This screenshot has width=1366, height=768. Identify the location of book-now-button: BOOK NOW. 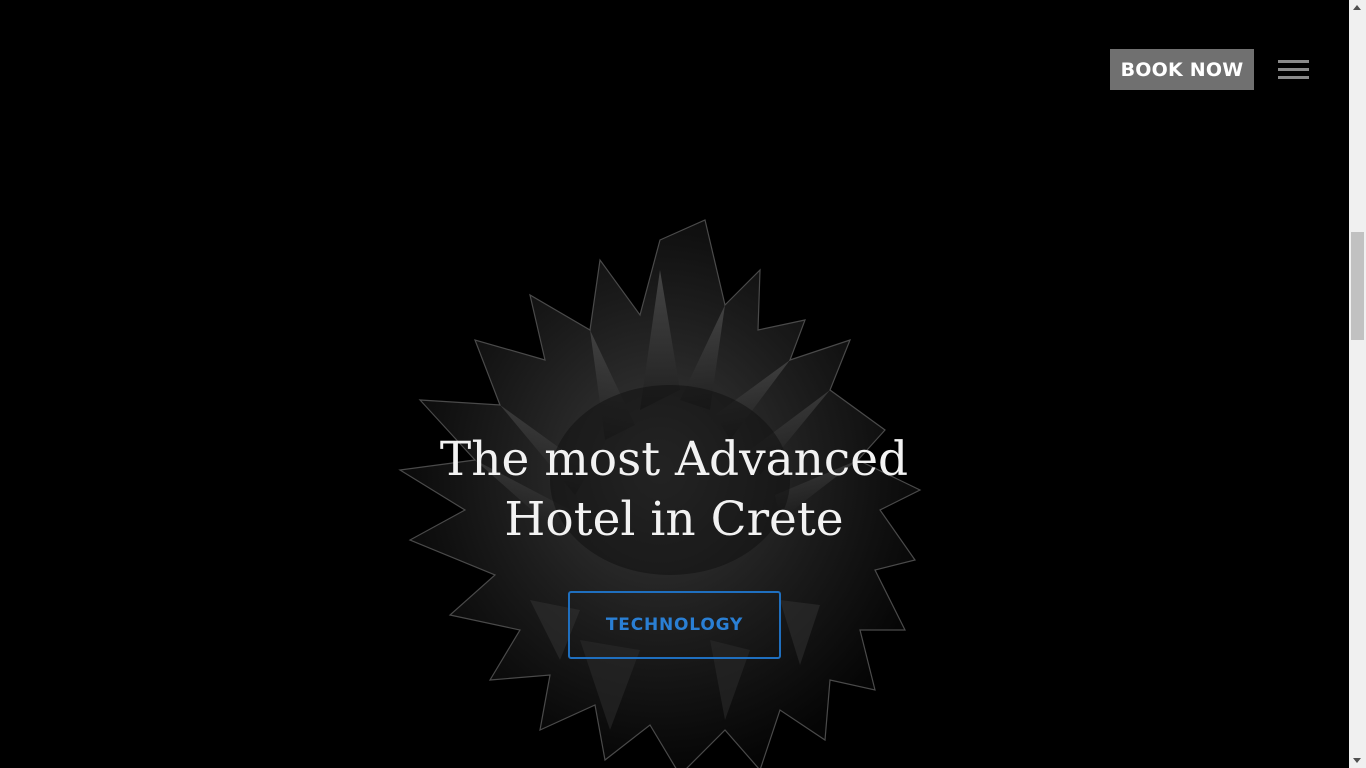
(1182, 69).